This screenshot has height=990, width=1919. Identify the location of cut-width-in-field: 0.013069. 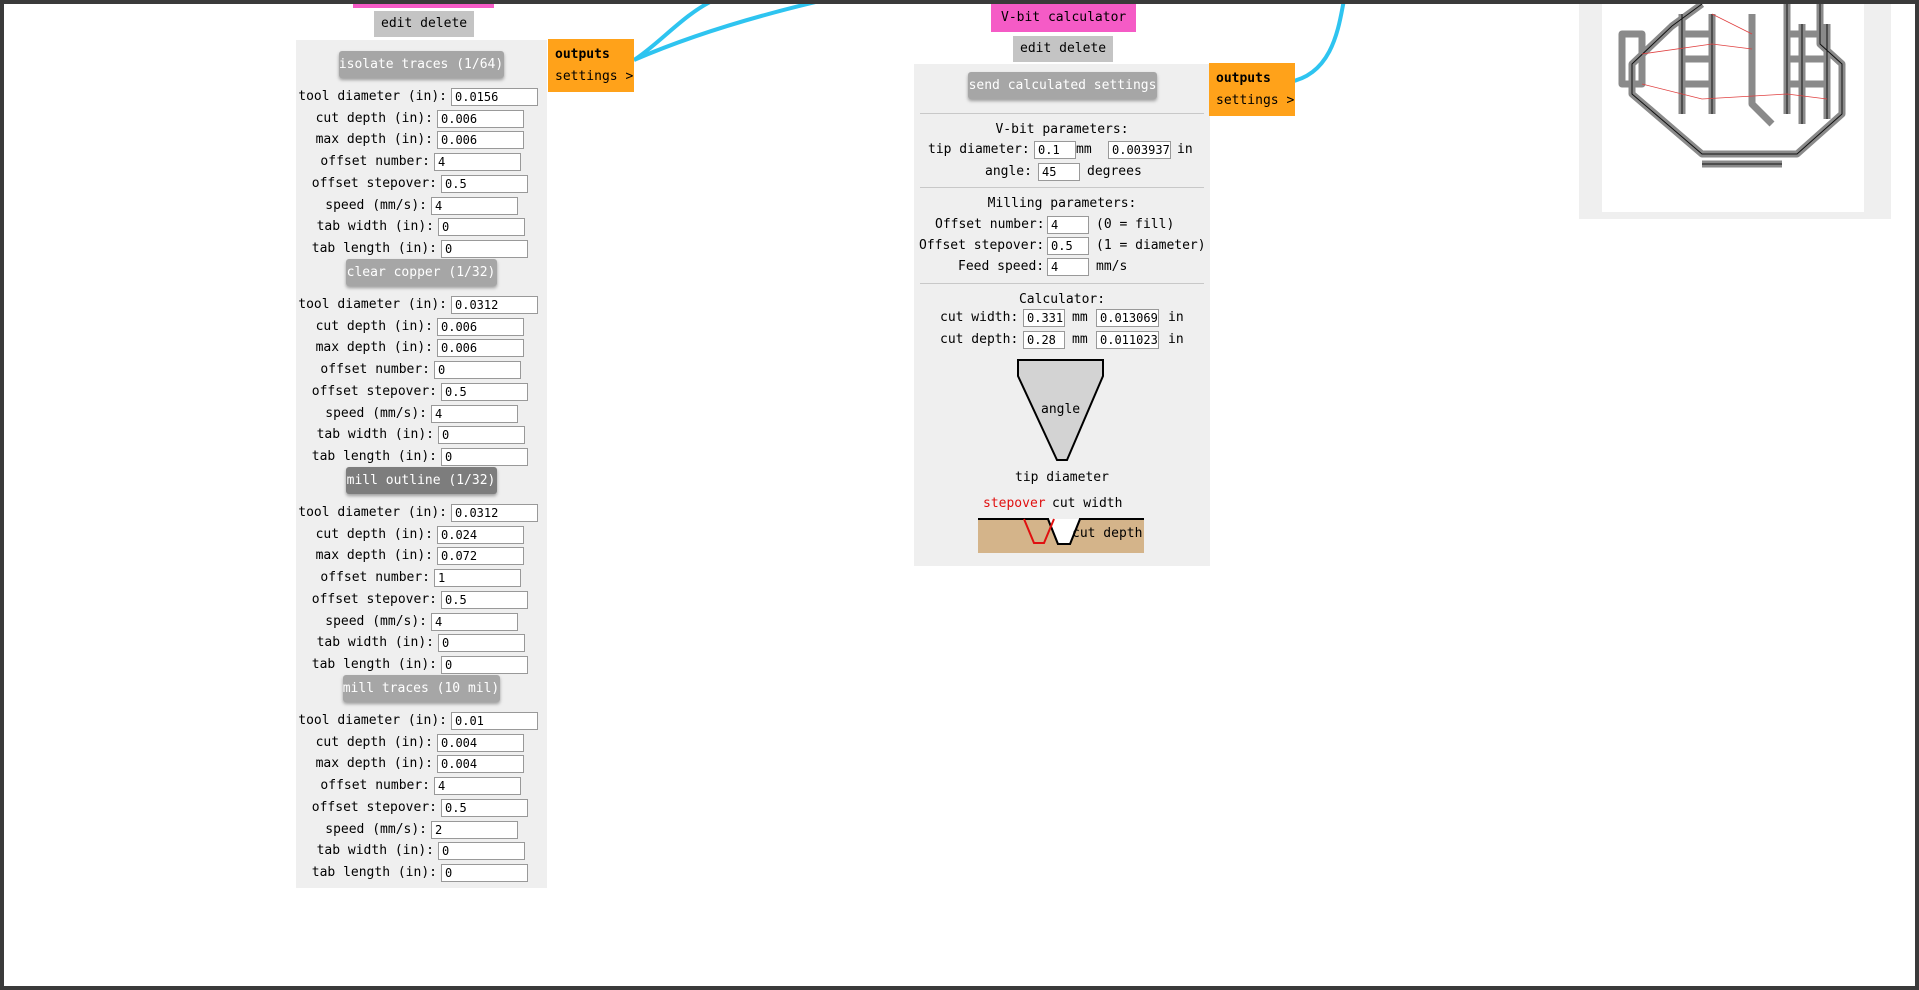
(1127, 318).